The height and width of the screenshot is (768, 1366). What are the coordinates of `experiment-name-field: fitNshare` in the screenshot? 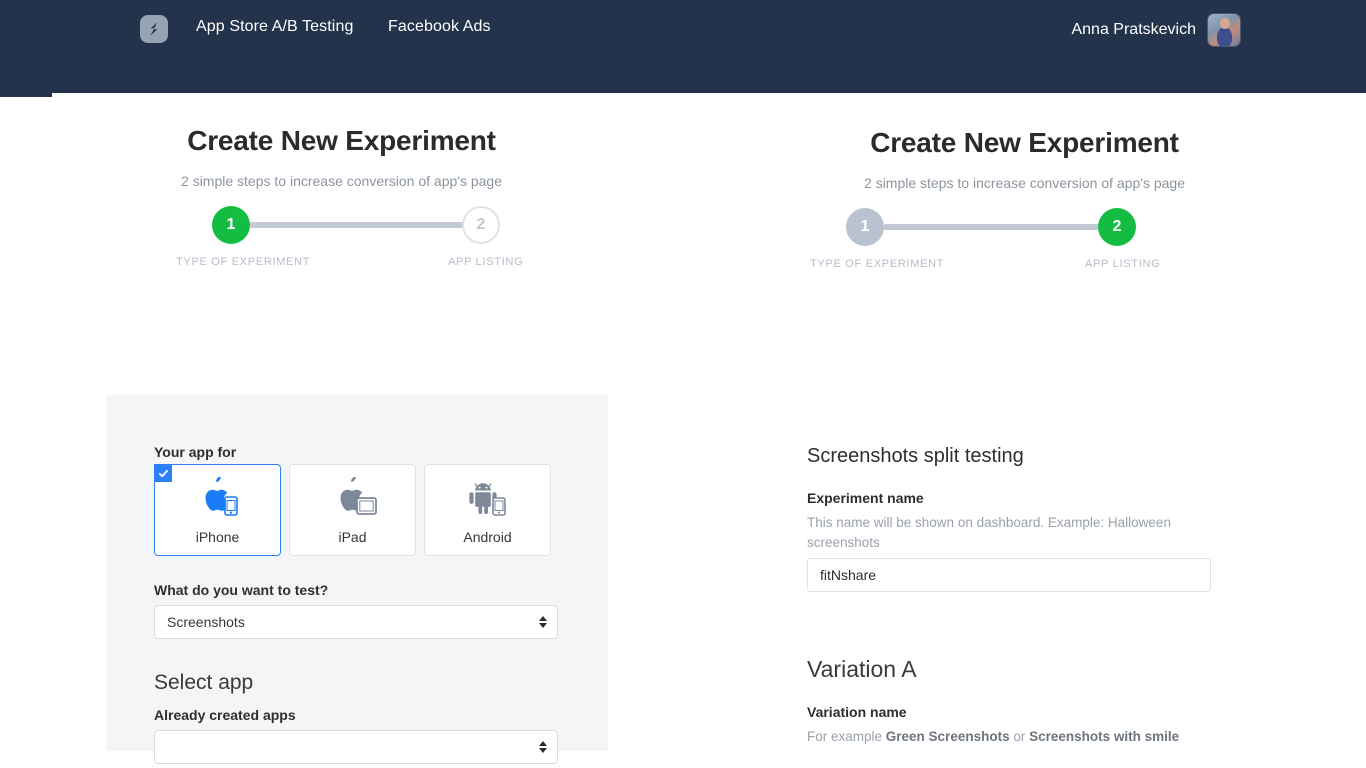 It's located at (1009, 575).